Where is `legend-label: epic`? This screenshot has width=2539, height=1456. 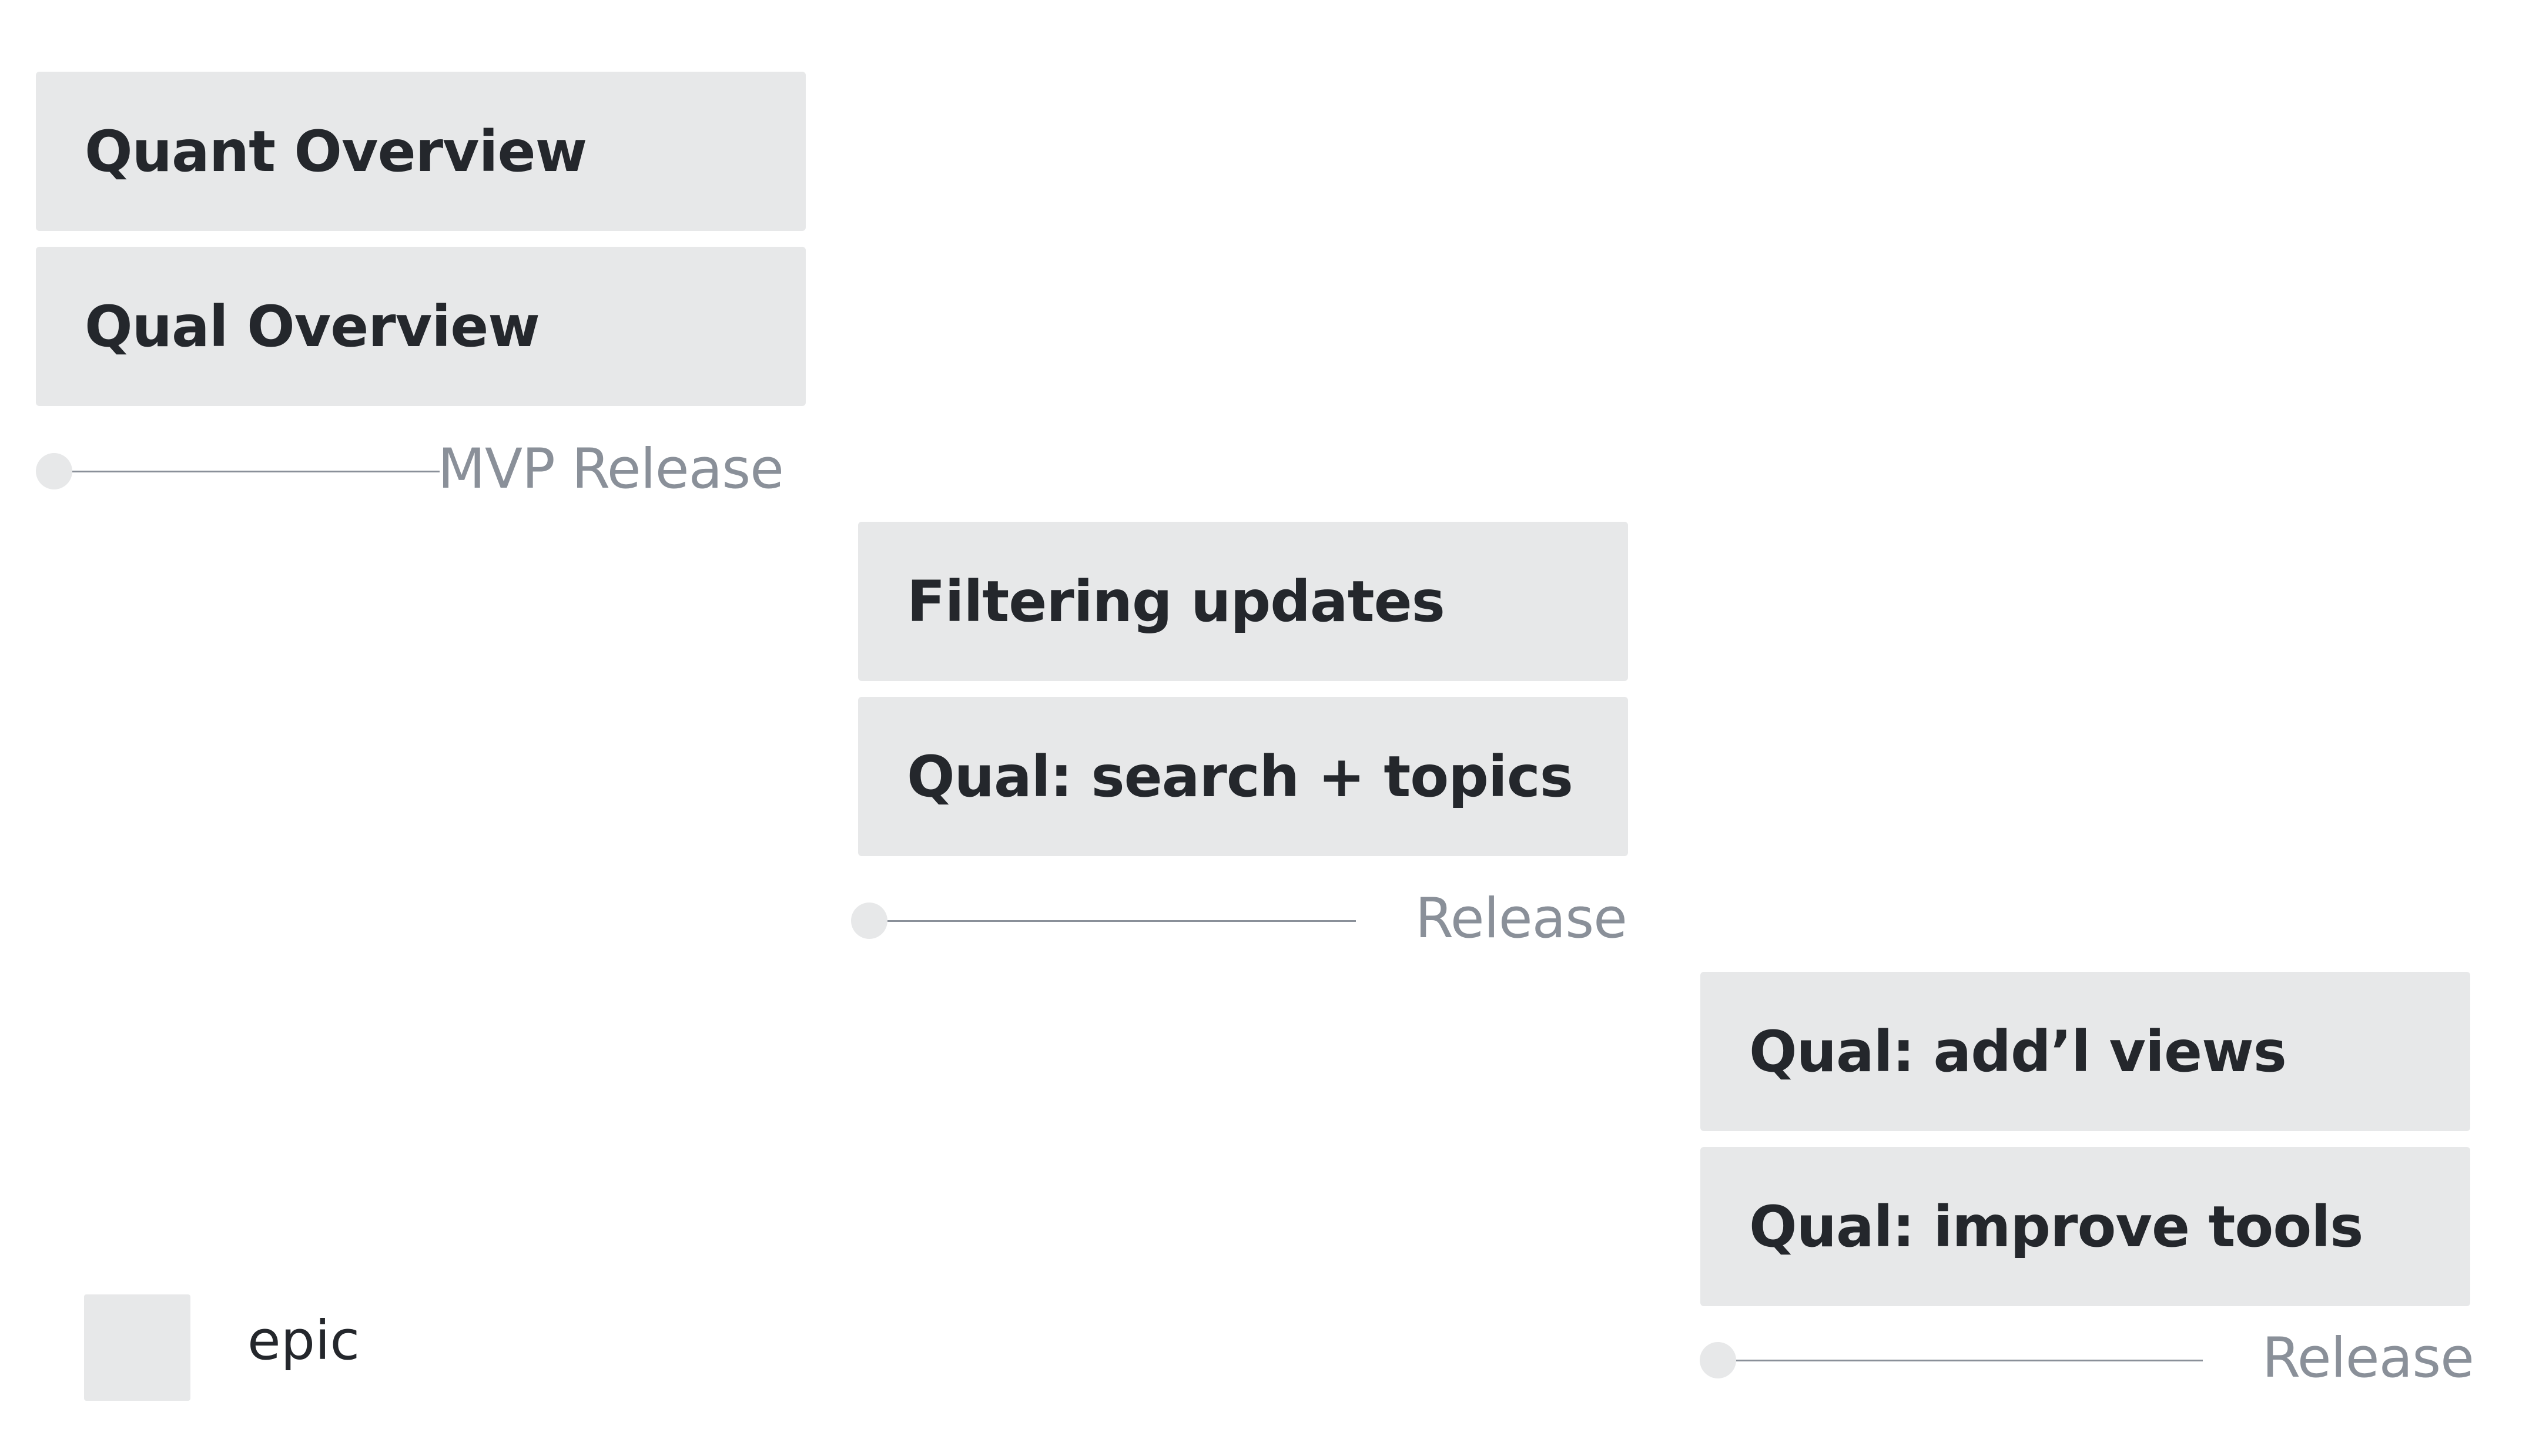
legend-label: epic is located at coordinates (303, 1341).